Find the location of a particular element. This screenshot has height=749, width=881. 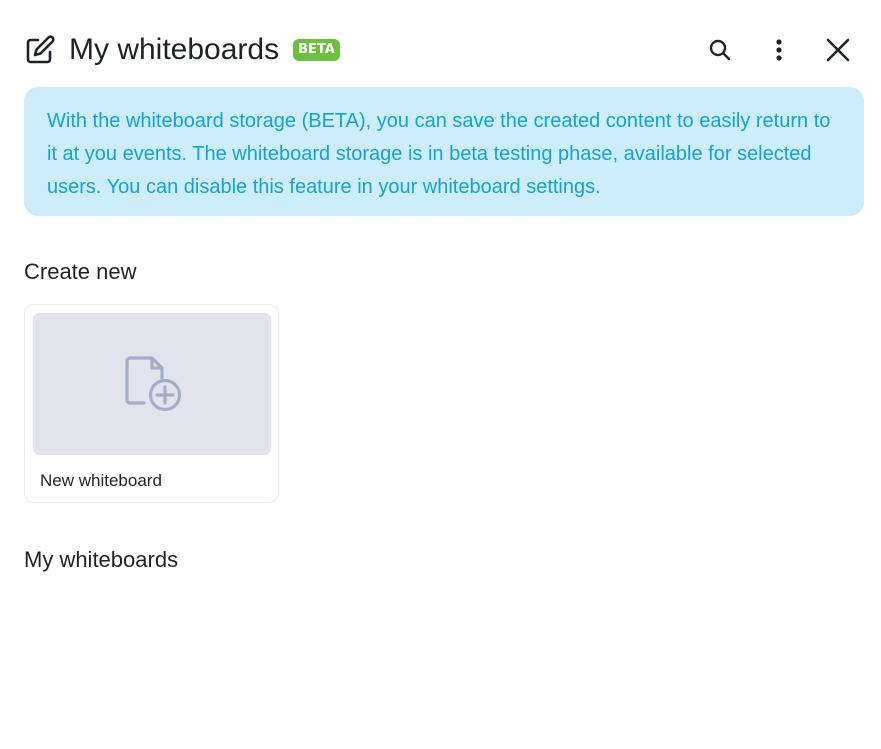

beta-badge: BETA is located at coordinates (316, 50).